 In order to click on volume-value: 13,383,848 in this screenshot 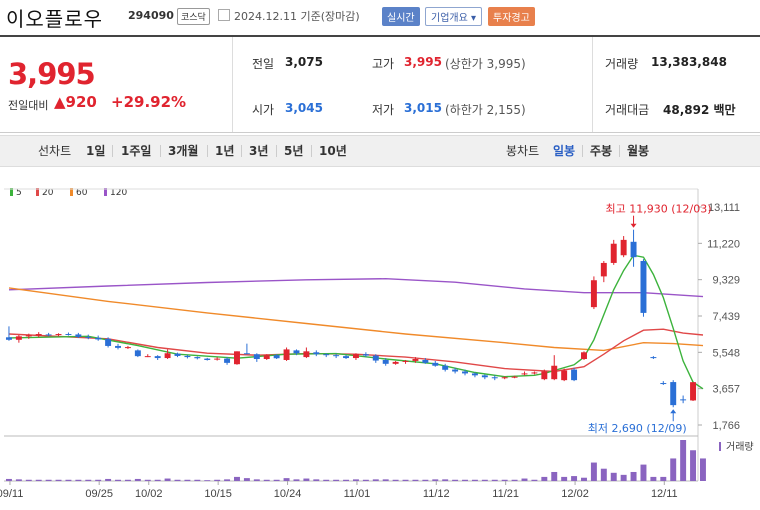, I will do `click(689, 62)`.